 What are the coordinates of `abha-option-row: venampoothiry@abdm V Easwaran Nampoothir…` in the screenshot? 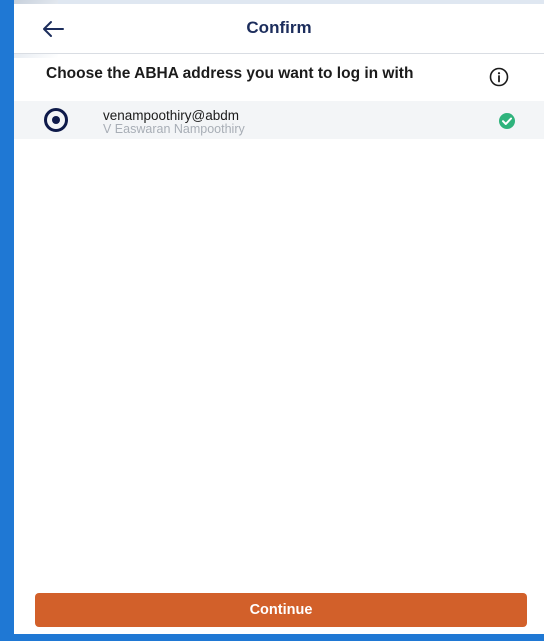 It's located at (279, 120).